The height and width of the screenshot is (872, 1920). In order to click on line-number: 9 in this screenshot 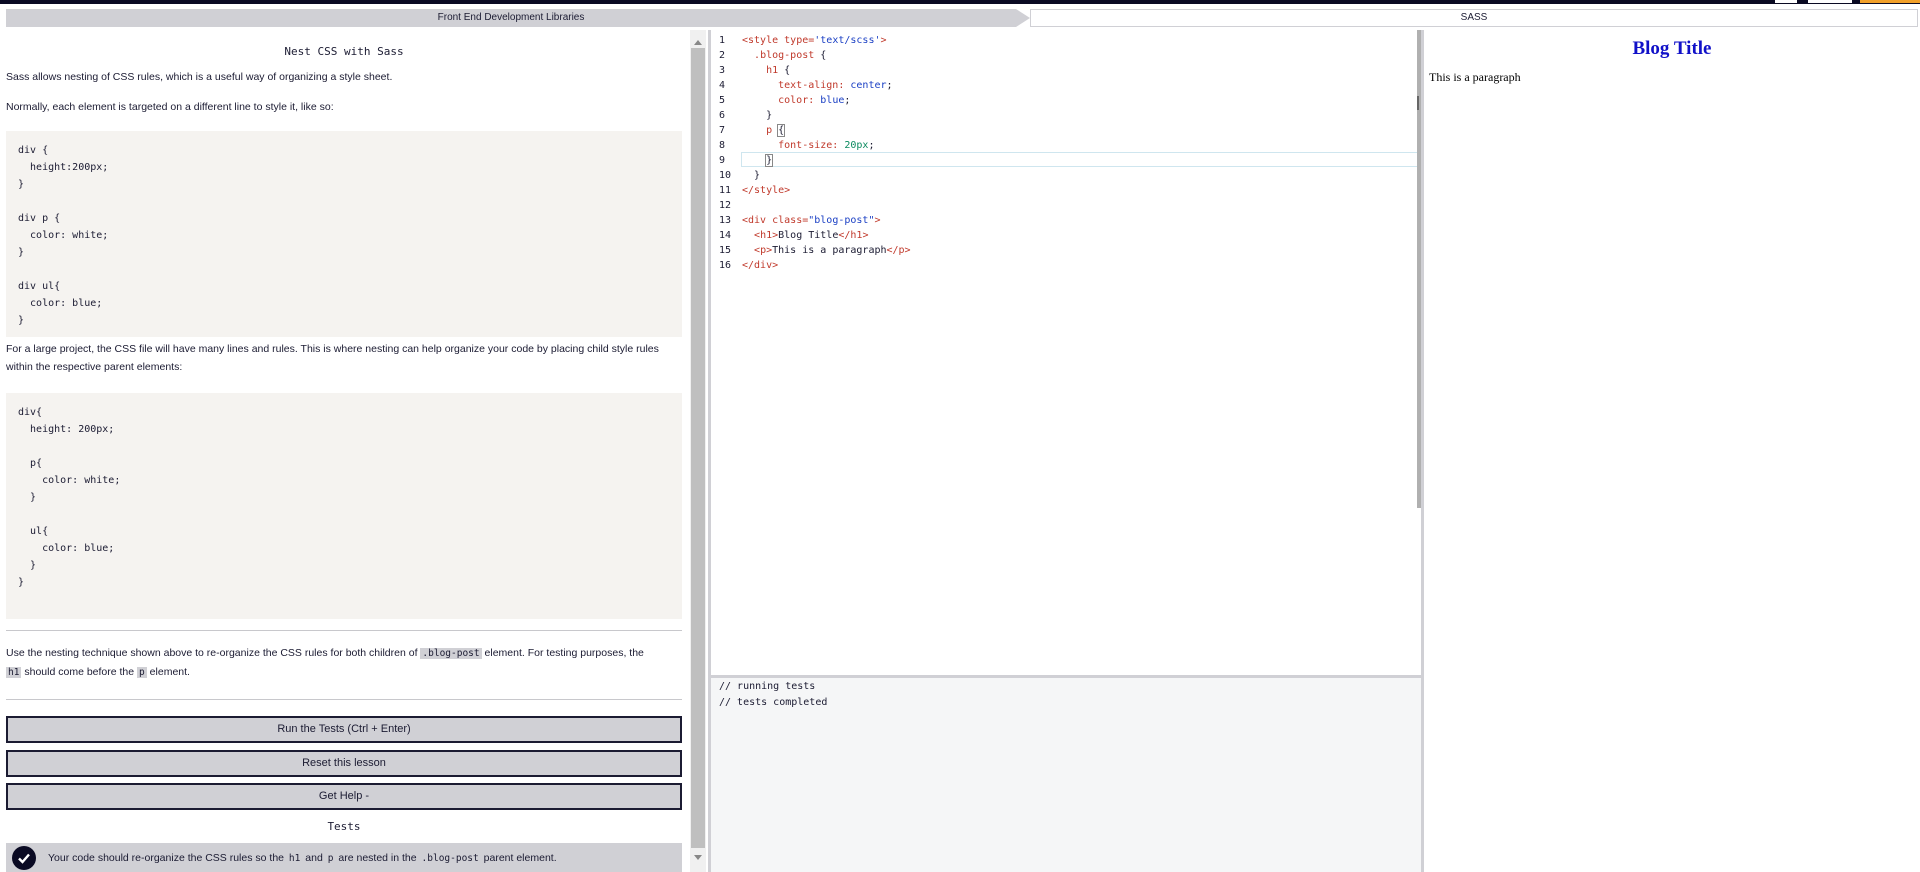, I will do `click(722, 160)`.